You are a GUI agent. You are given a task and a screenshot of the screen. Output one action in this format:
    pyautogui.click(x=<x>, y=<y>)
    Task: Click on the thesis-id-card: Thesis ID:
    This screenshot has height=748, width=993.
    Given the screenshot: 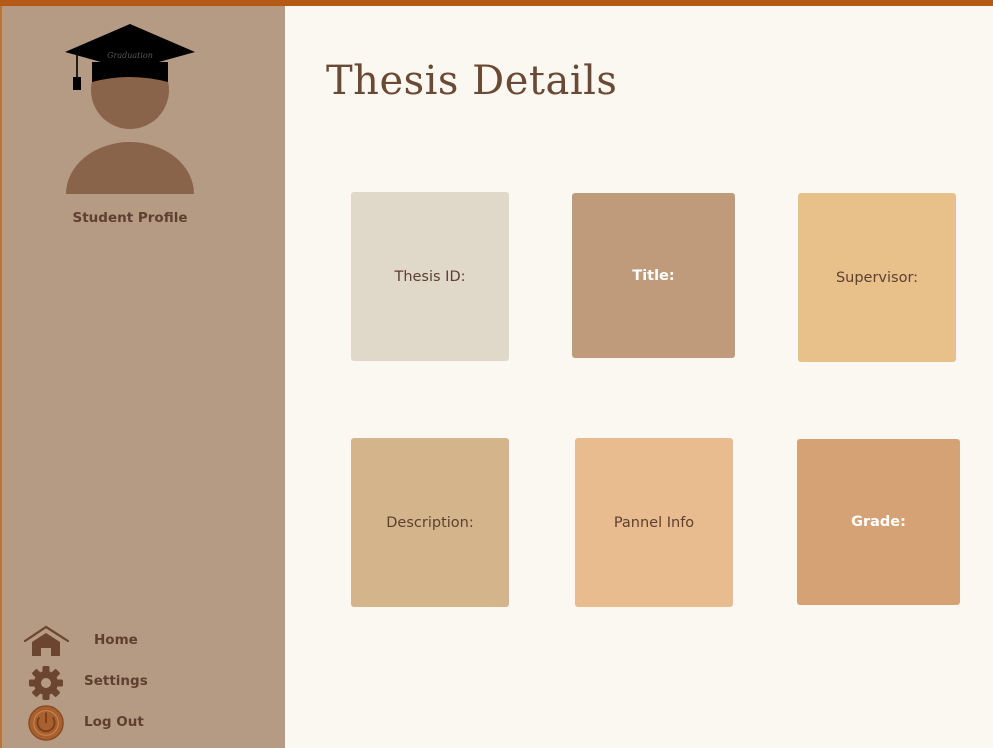 What is the action you would take?
    pyautogui.click(x=430, y=276)
    